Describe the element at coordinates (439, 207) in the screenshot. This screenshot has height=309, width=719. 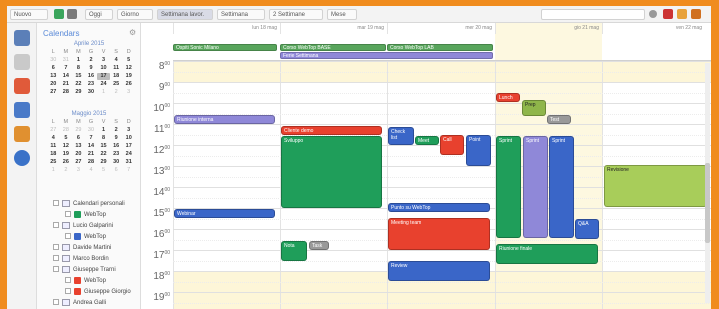
I see `calendar-event: Punto su WebTop` at that location.